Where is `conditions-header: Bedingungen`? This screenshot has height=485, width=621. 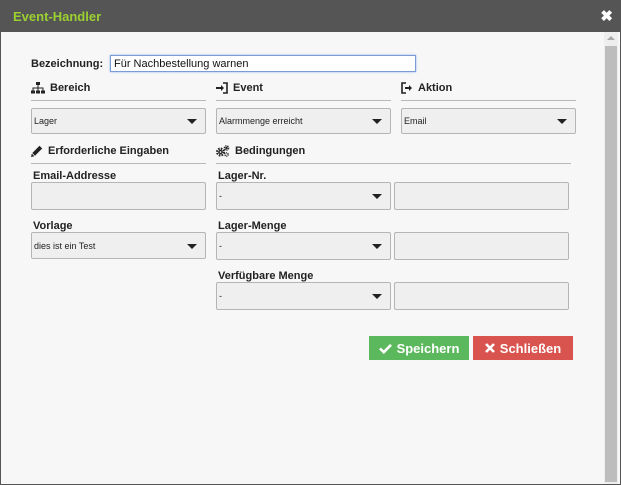 conditions-header: Bedingungen is located at coordinates (260, 151).